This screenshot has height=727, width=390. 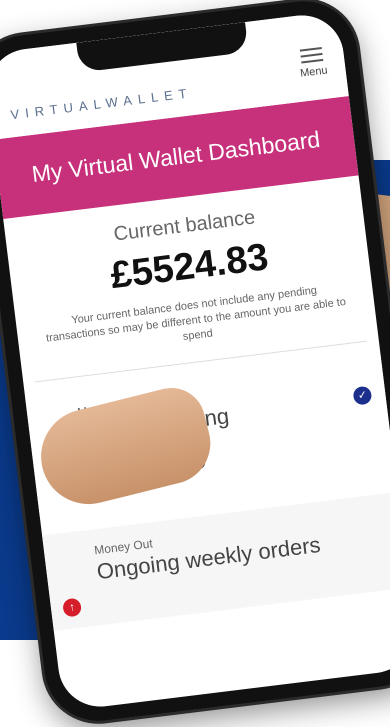 I want to click on arrow-up-icon: ↑, so click(x=72, y=607).